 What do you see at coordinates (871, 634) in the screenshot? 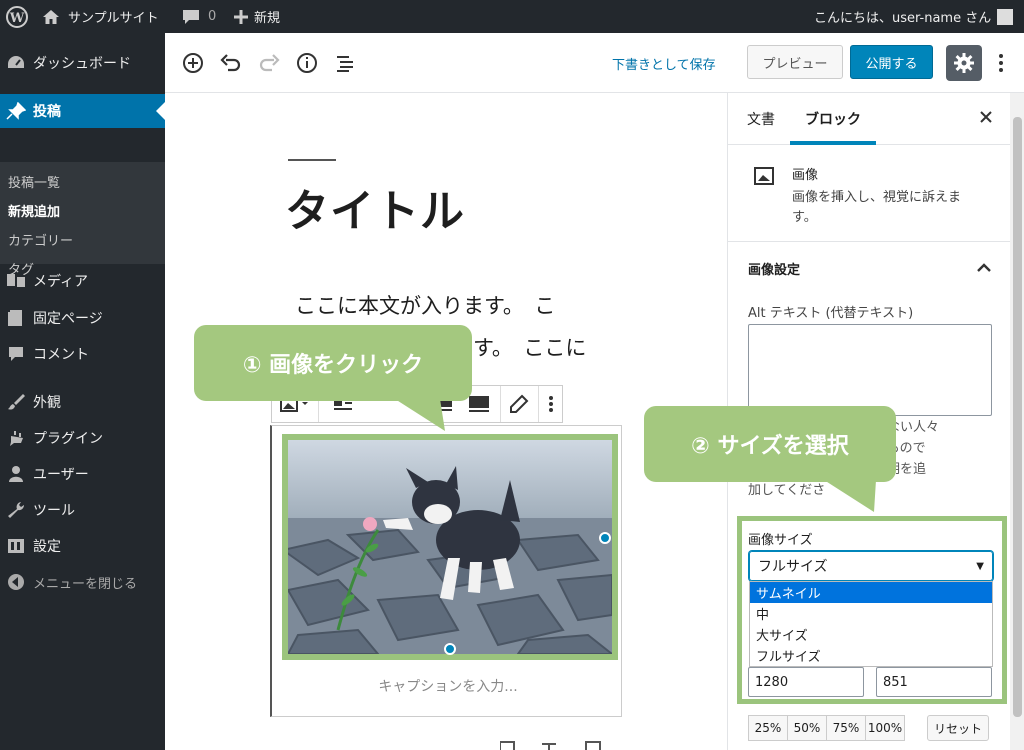
I see `size-option-large: 大サイズ` at bounding box center [871, 634].